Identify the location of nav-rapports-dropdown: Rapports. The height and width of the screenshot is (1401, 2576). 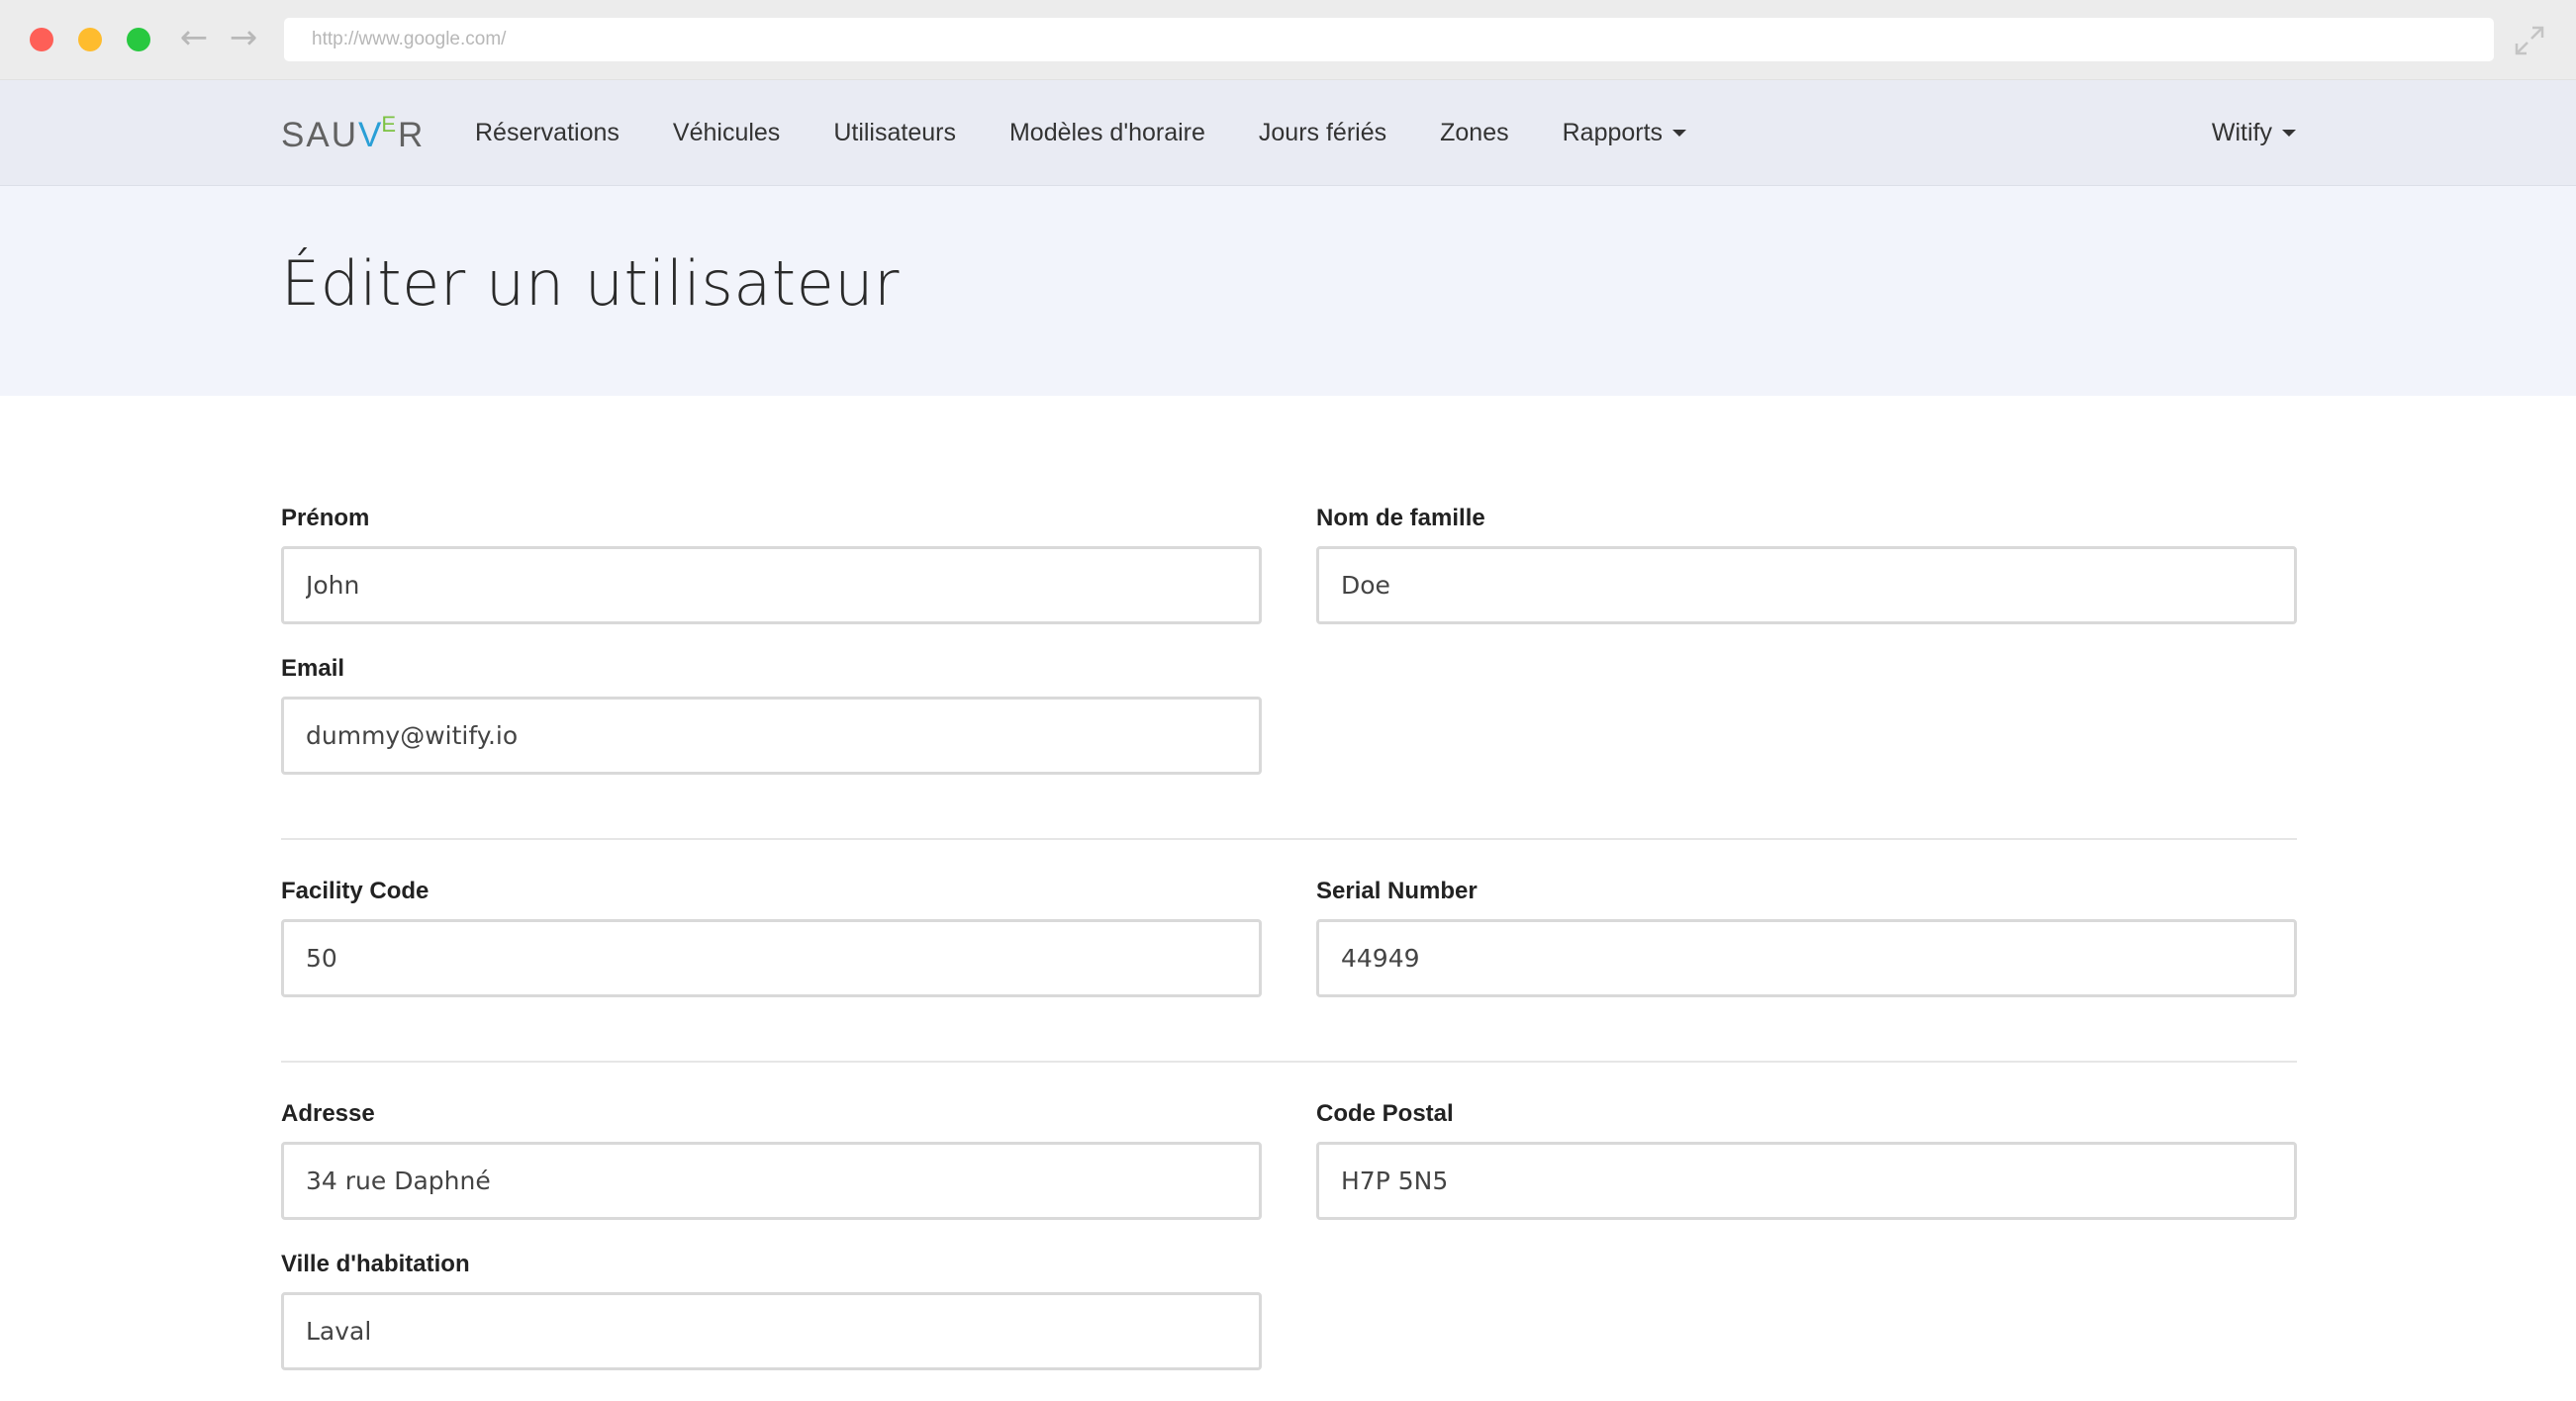
(1624, 133).